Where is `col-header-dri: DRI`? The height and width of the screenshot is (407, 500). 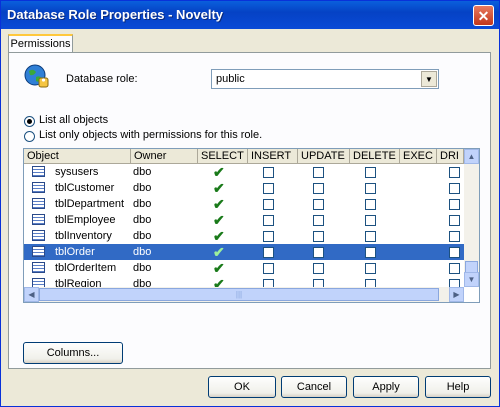 col-header-dri: DRI is located at coordinates (450, 156).